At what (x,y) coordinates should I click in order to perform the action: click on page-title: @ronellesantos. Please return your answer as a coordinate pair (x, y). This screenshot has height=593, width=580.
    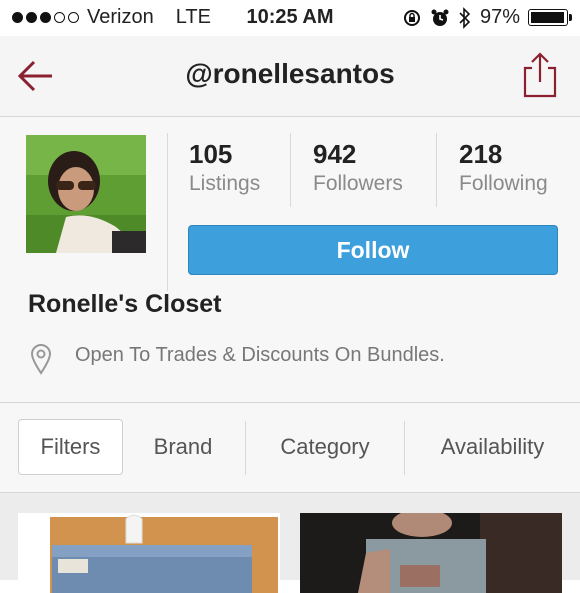
    Looking at the image, I should click on (290, 73).